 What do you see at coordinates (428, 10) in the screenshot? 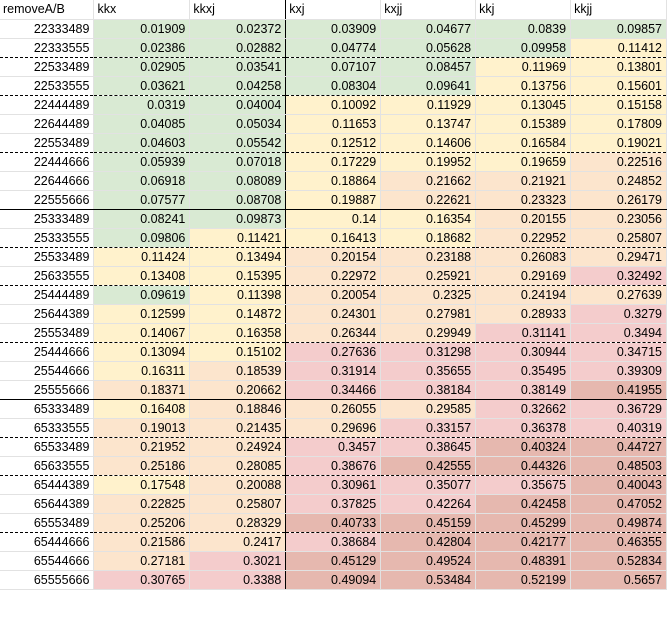
I see `column-header-kxjj: kxjj` at bounding box center [428, 10].